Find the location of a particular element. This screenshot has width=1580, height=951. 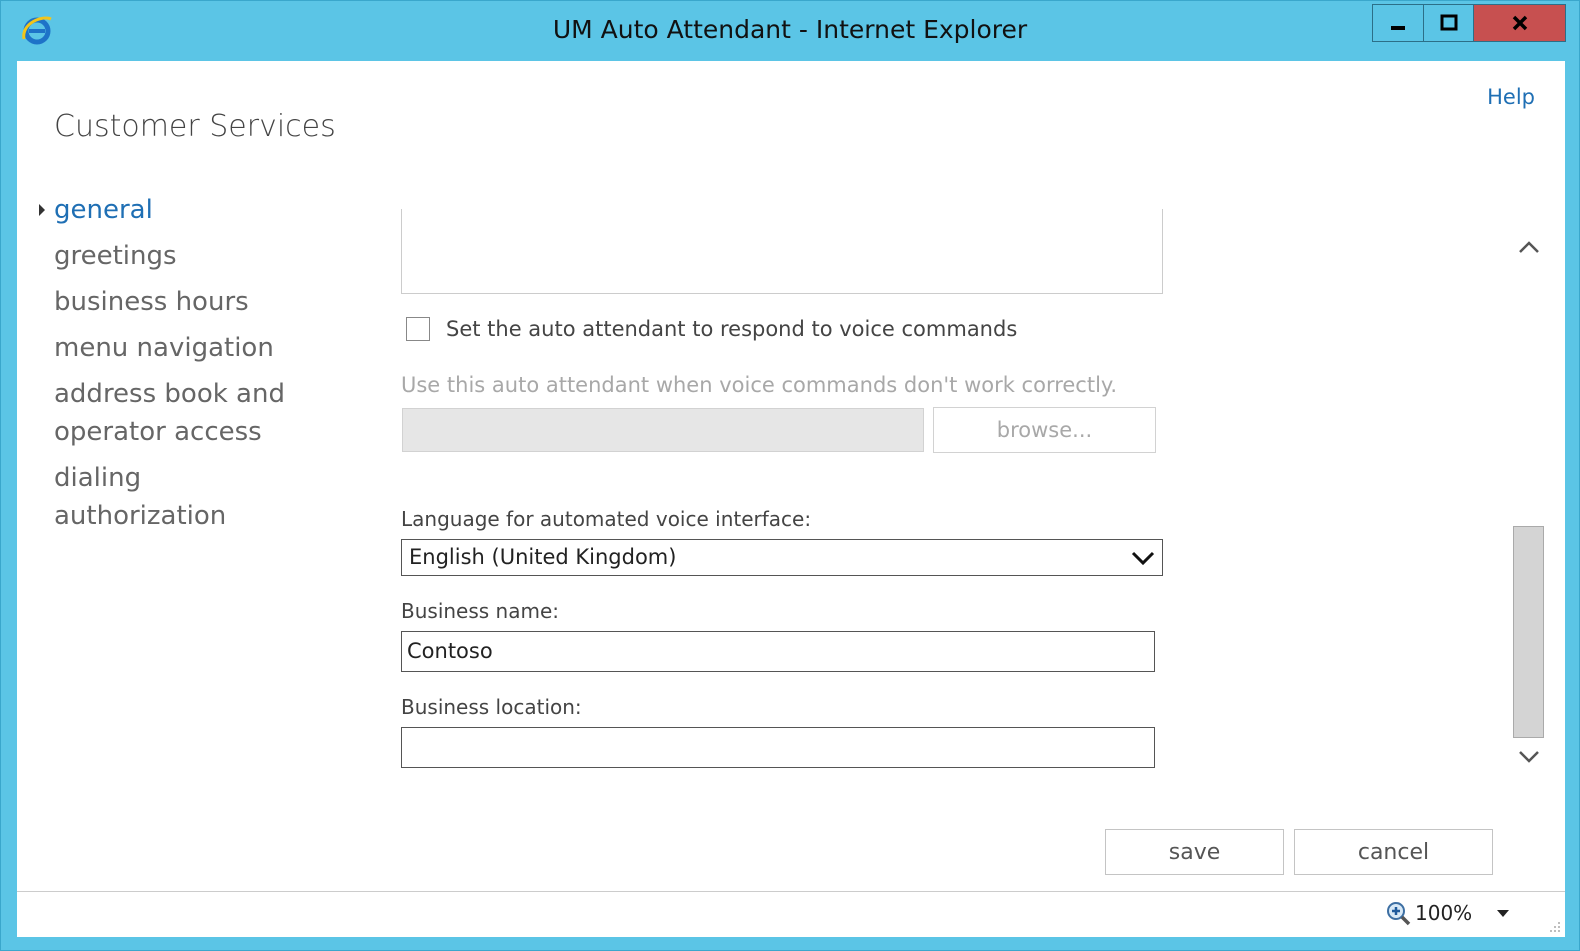

window-title: UM Auto Attendant - Internet Explorer is located at coordinates (790, 29).